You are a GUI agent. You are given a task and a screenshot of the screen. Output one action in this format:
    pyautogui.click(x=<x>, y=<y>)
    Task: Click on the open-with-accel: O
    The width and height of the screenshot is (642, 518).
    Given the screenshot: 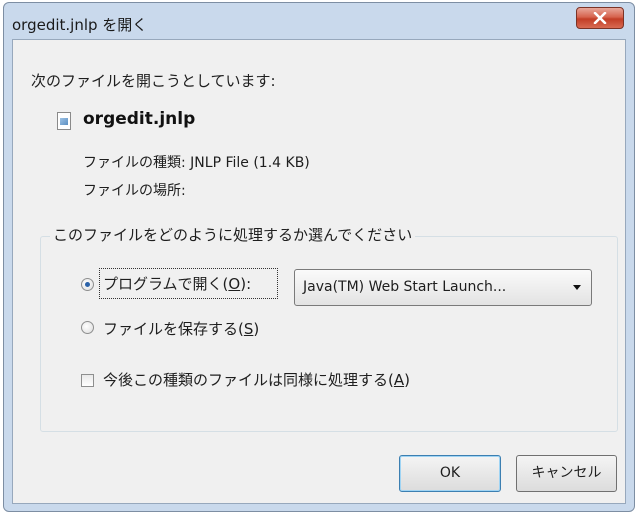 What is the action you would take?
    pyautogui.click(x=234, y=284)
    